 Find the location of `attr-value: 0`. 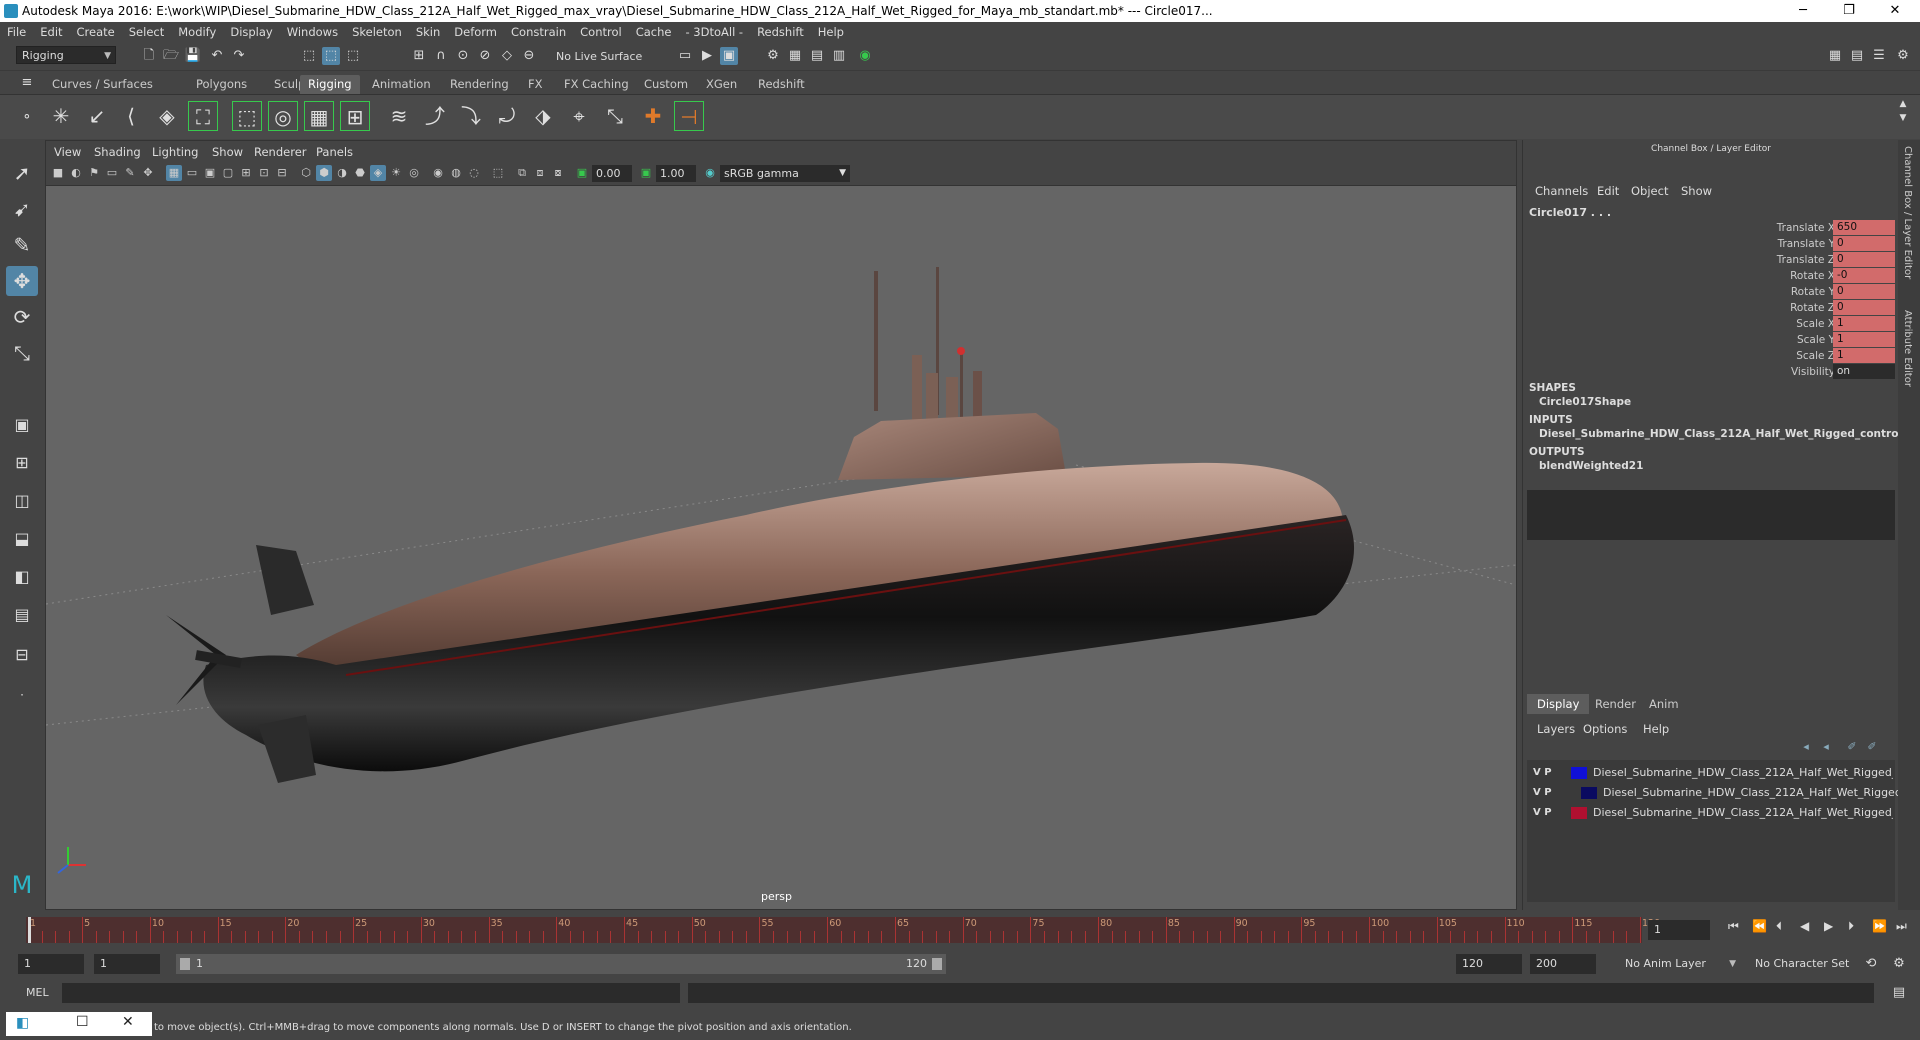

attr-value: 0 is located at coordinates (1864, 259).